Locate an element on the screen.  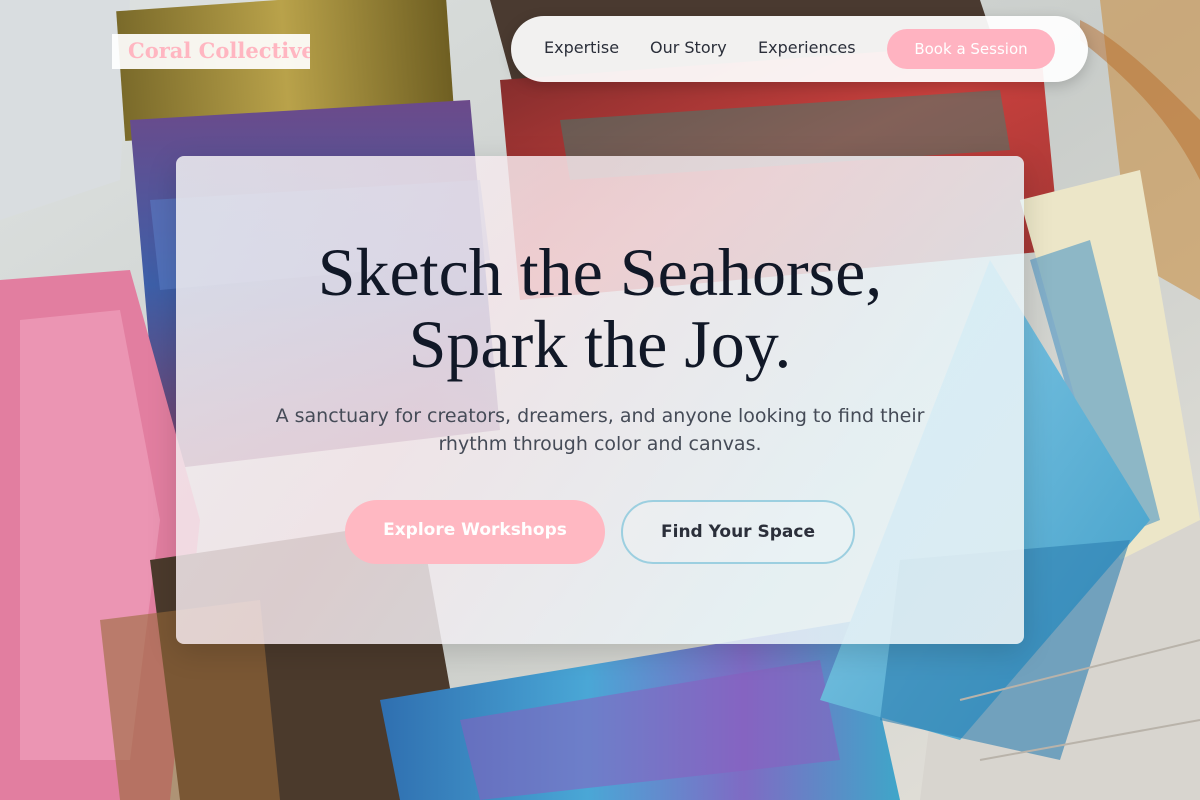
brand-name: Coral Collective is located at coordinates (219, 50).